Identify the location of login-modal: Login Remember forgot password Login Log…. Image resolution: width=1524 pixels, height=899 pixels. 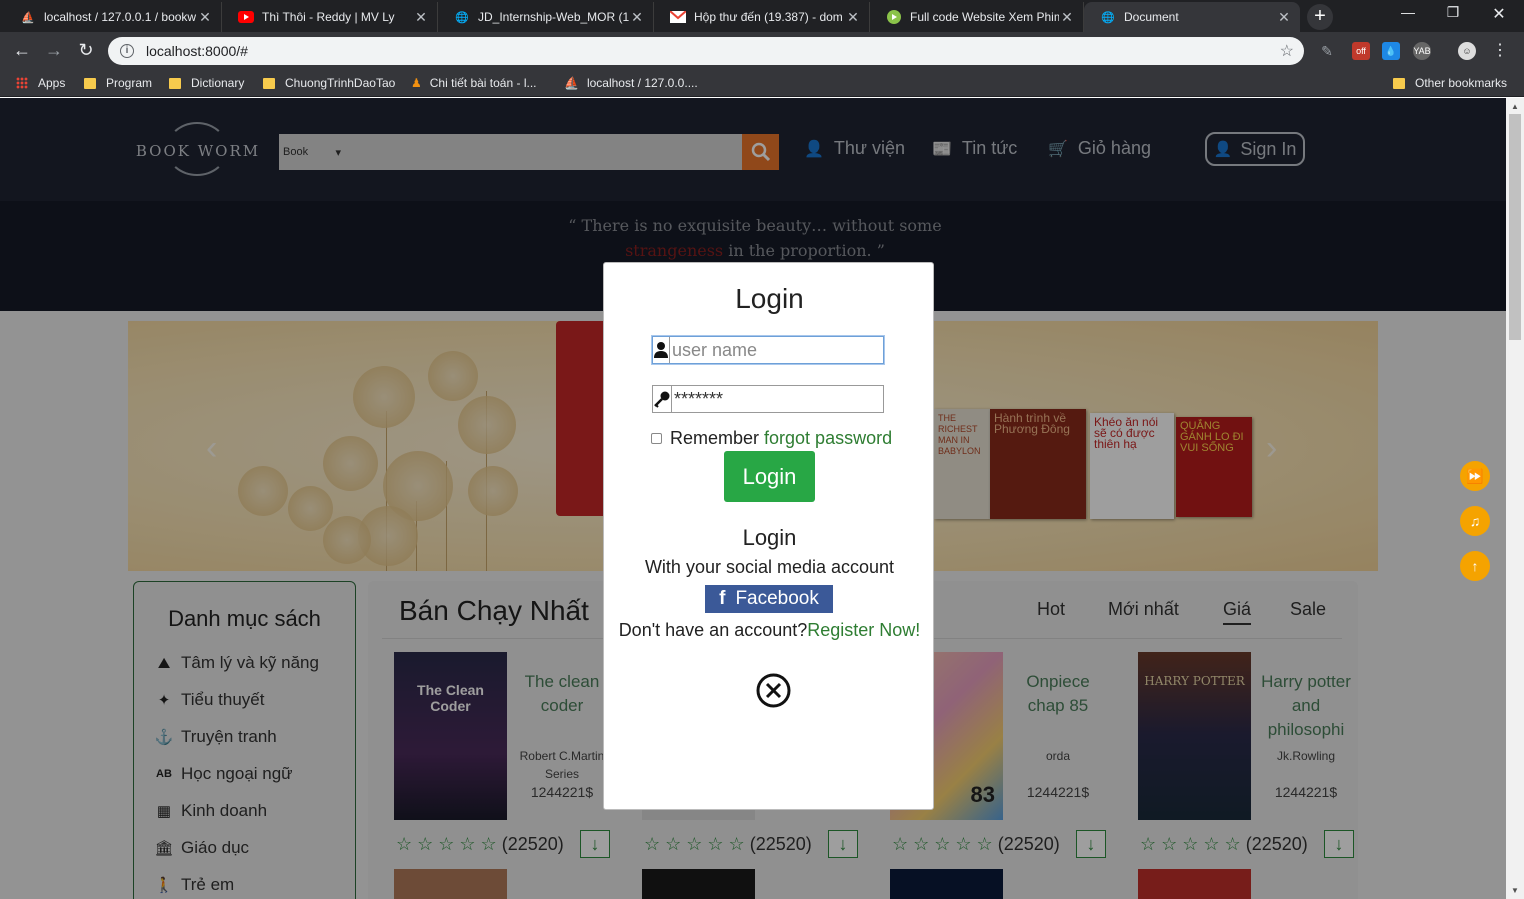
(768, 536).